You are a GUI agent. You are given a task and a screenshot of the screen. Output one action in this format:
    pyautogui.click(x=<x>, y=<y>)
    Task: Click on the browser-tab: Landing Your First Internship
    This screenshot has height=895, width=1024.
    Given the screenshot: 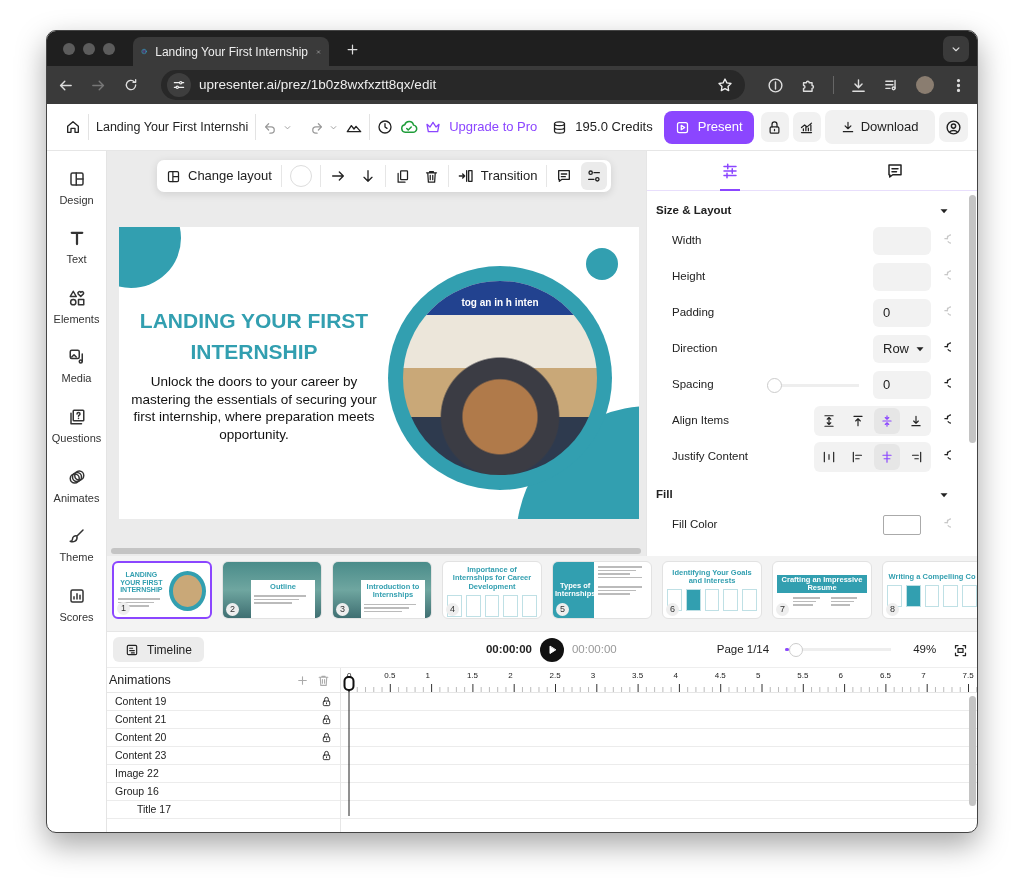 What is the action you would take?
    pyautogui.click(x=231, y=51)
    